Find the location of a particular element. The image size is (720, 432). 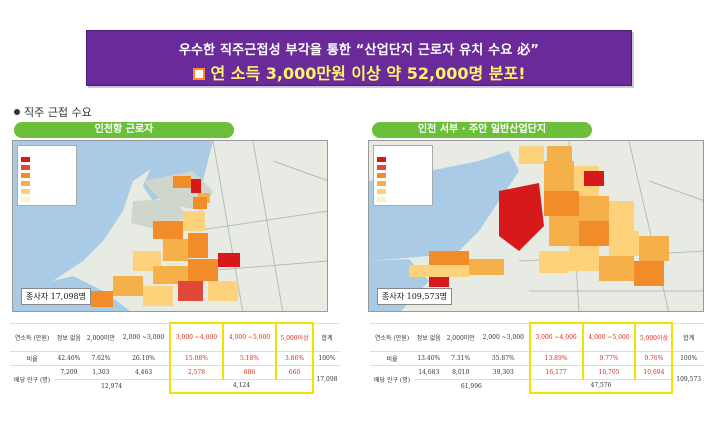

bullet-icon is located at coordinates (17, 112).